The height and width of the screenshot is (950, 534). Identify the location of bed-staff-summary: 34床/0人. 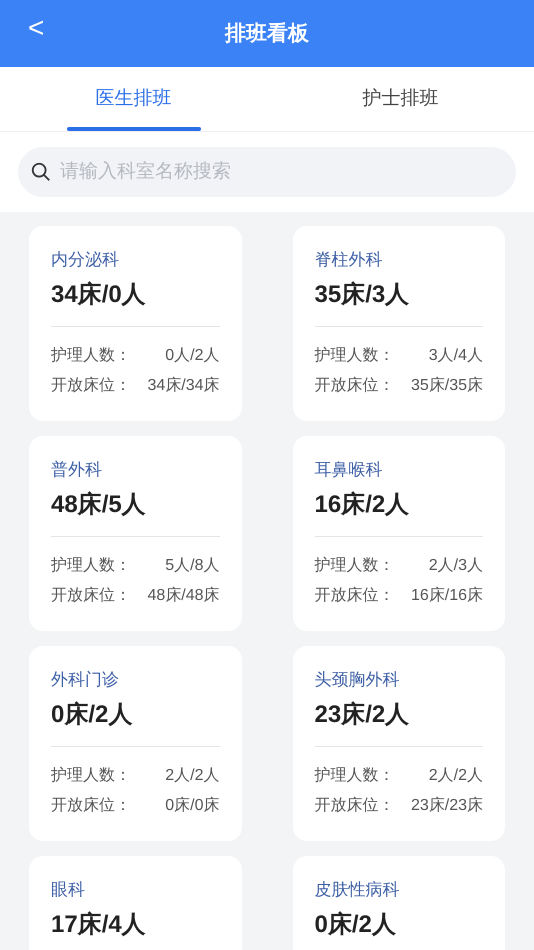
(99, 295).